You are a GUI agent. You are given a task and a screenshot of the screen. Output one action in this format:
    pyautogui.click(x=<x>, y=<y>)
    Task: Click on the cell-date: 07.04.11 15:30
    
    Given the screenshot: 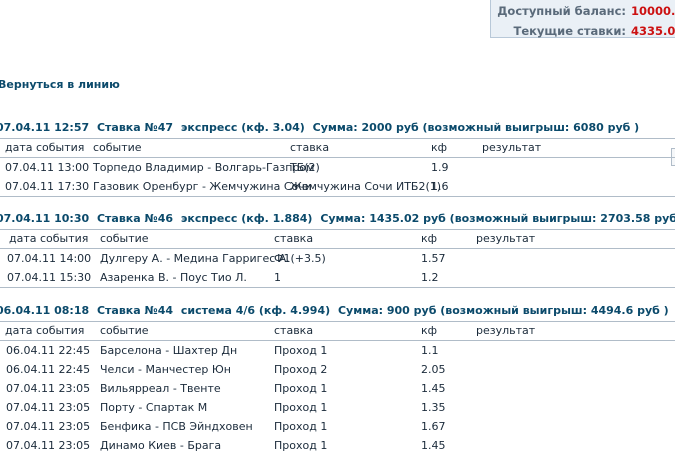 What is the action you would take?
    pyautogui.click(x=49, y=277)
    